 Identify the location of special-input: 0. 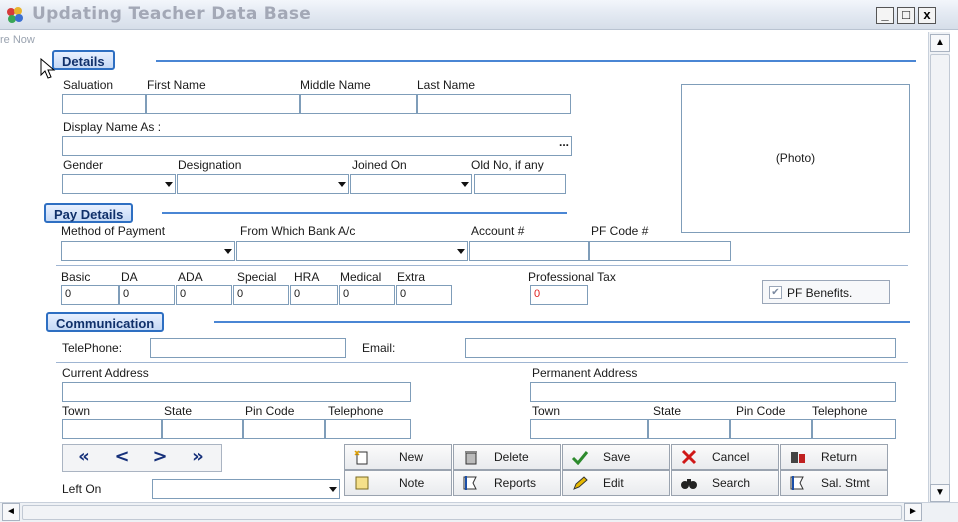
(261, 295).